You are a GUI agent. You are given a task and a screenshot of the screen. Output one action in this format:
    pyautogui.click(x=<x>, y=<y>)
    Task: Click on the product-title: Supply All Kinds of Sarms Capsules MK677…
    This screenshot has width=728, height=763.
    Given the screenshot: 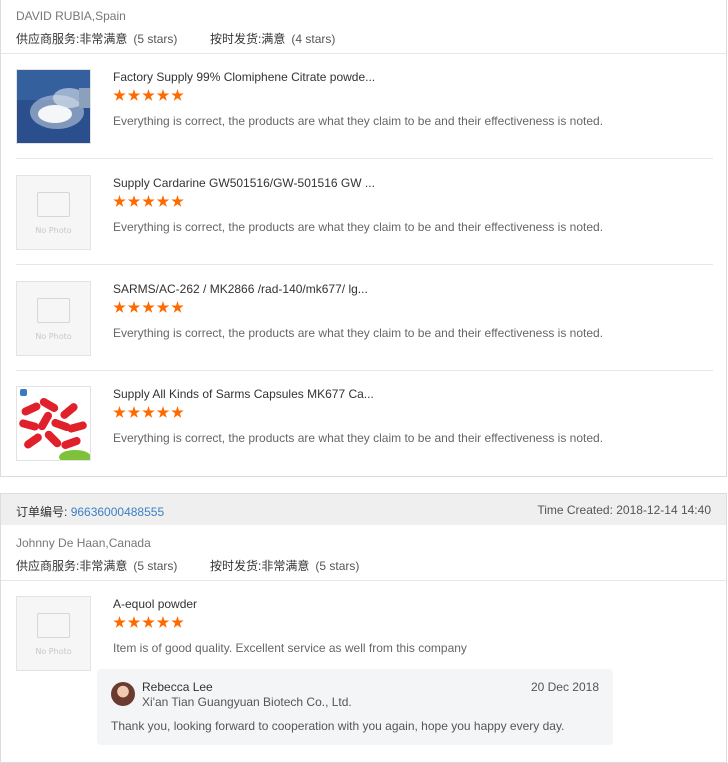 What is the action you would take?
    pyautogui.click(x=243, y=394)
    